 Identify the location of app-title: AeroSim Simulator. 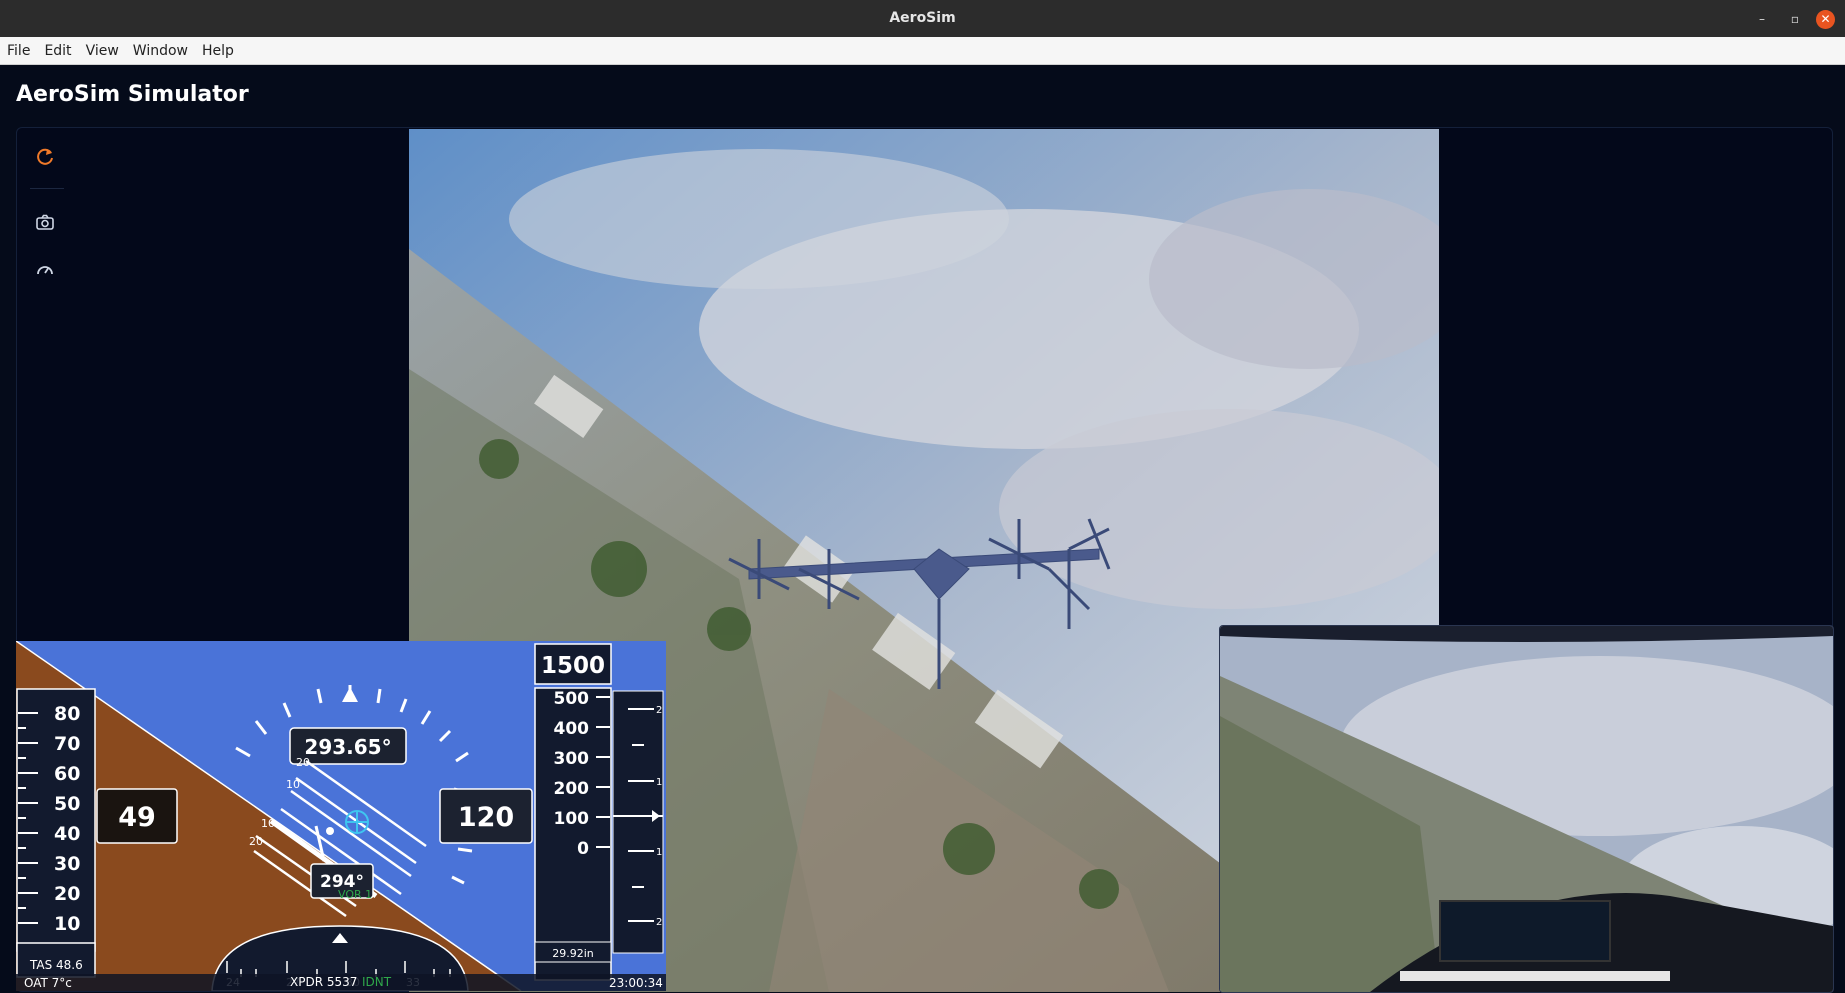
(132, 94).